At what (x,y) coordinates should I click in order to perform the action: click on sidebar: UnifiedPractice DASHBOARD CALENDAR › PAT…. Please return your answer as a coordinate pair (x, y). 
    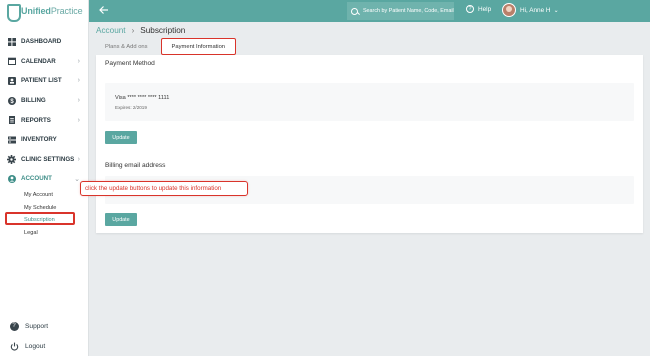
    Looking at the image, I should click on (44, 178).